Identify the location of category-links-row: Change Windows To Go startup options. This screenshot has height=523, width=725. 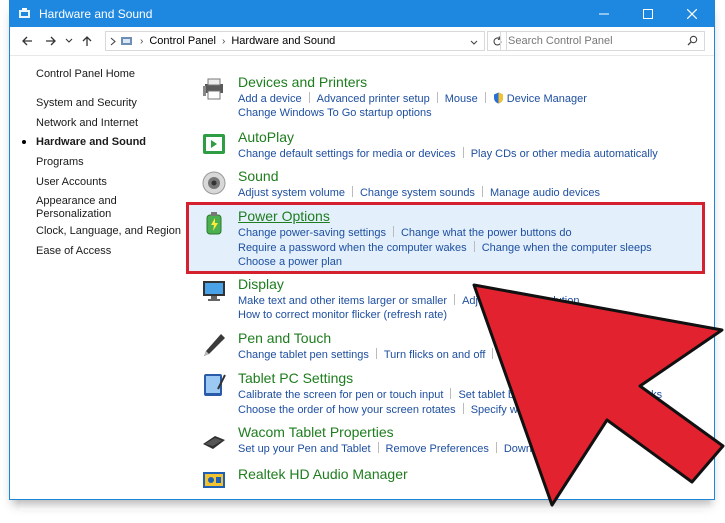
(335, 113).